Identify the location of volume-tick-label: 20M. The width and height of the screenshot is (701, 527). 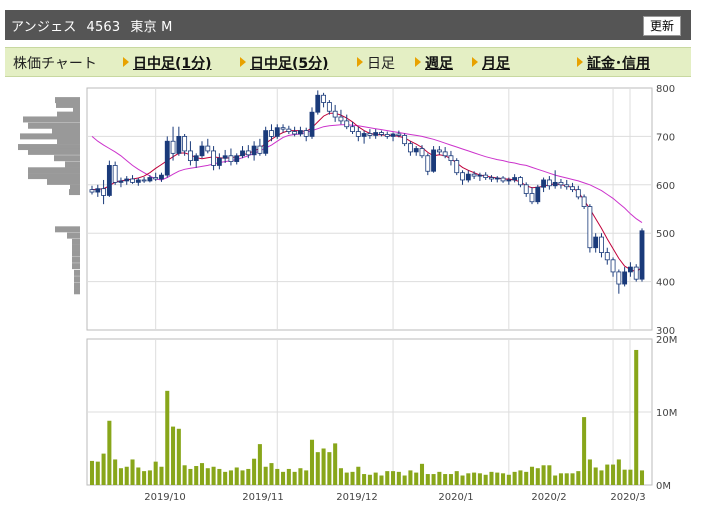
(666, 340).